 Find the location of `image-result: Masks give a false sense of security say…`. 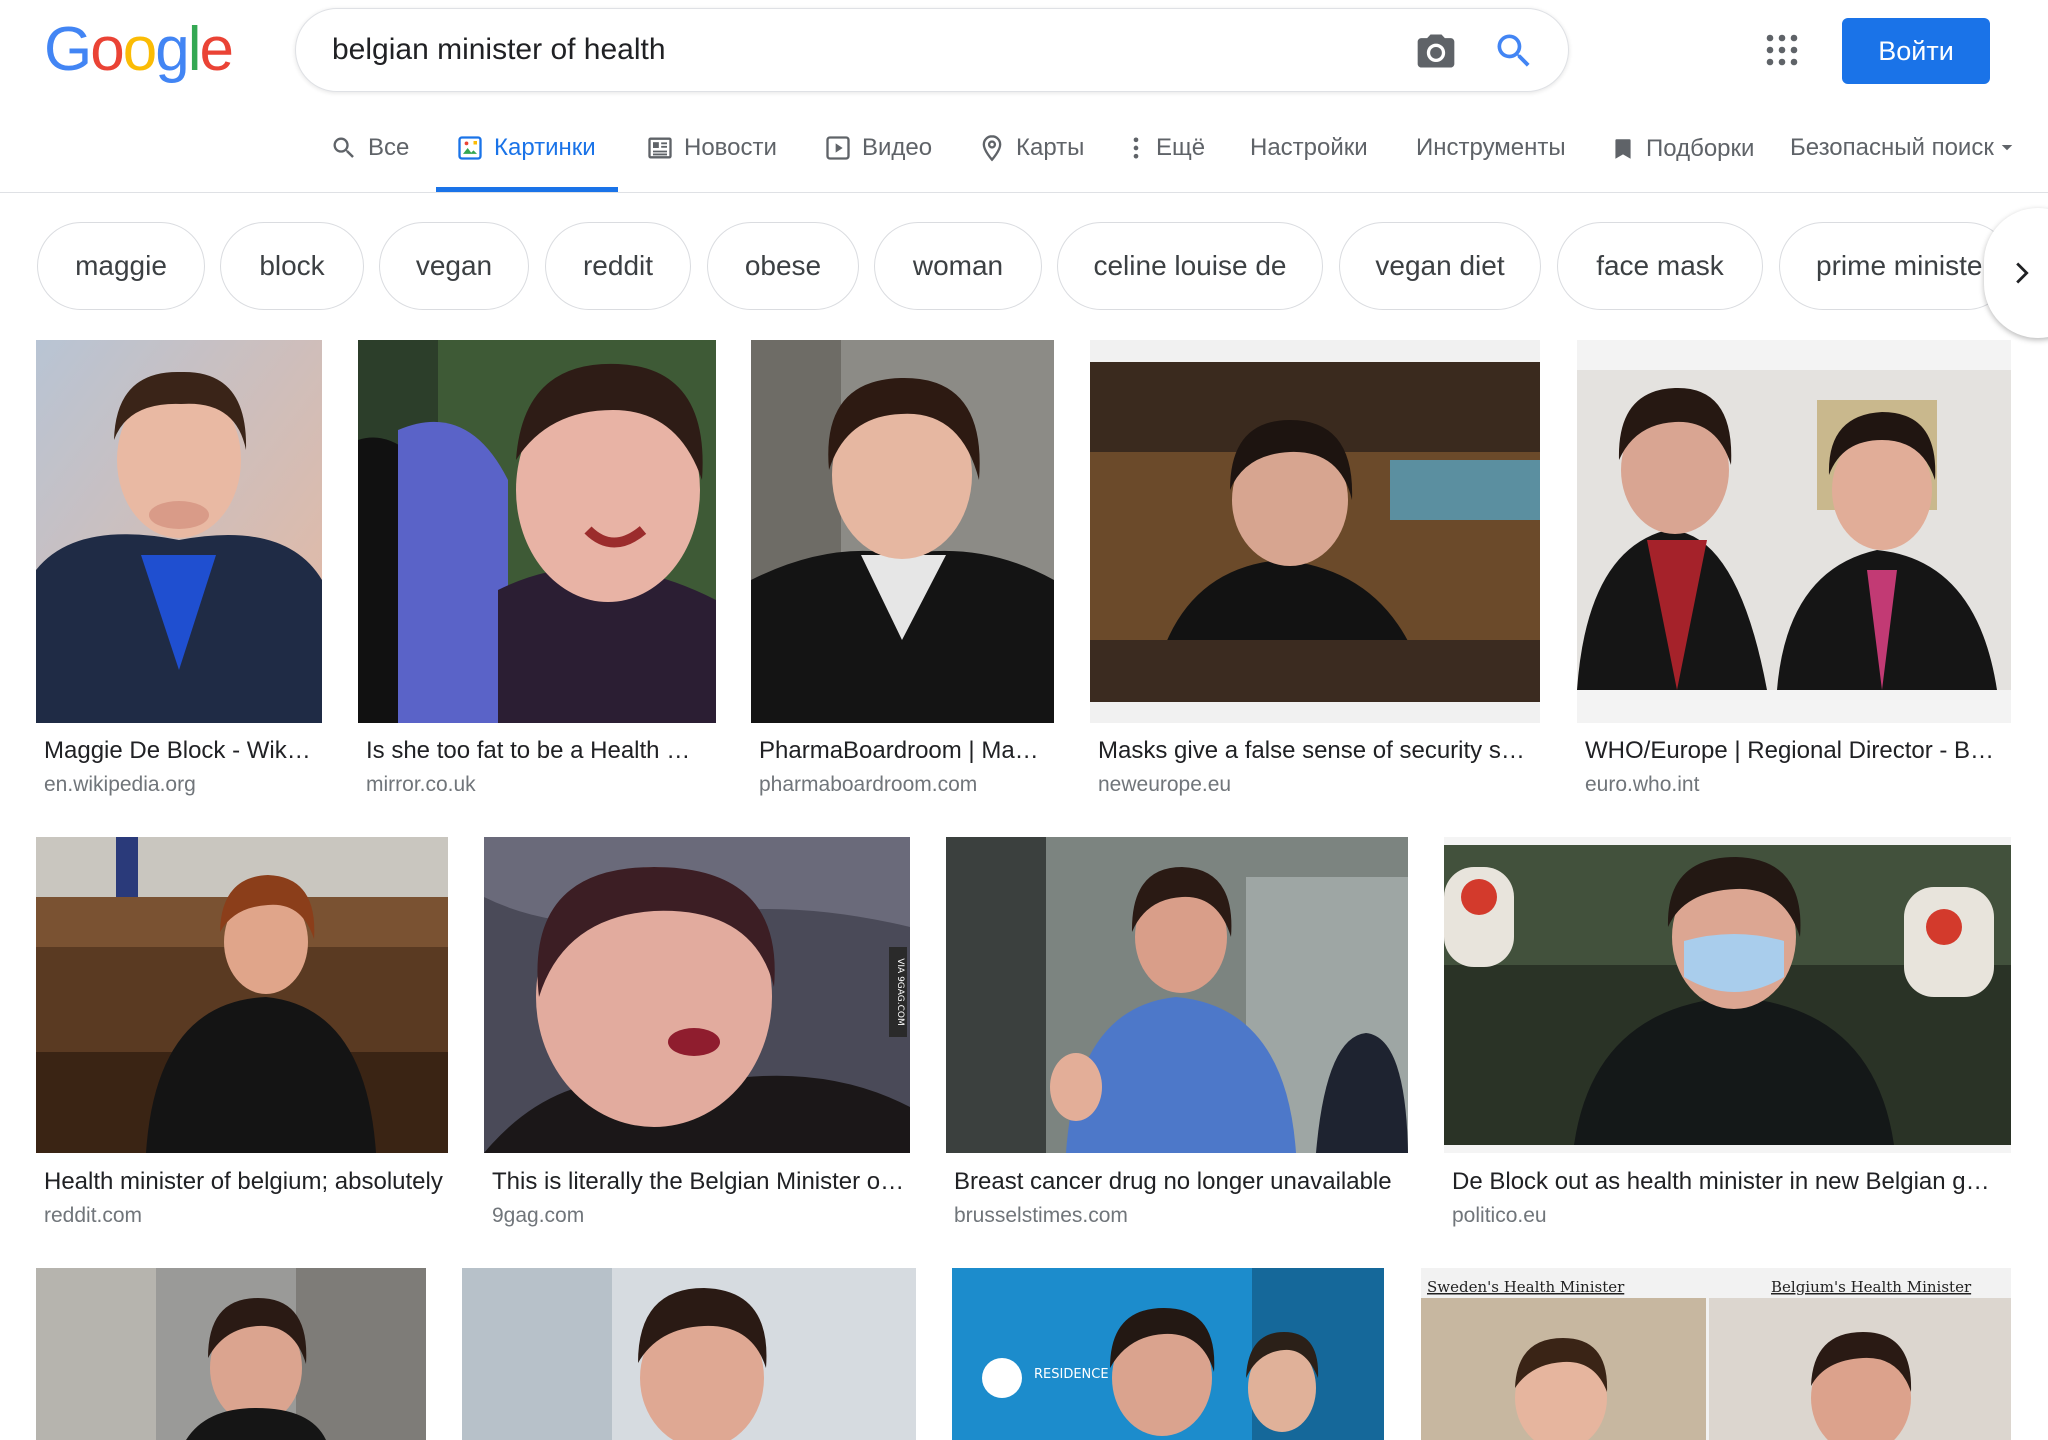

image-result: Masks give a false sense of security say… is located at coordinates (1315, 570).